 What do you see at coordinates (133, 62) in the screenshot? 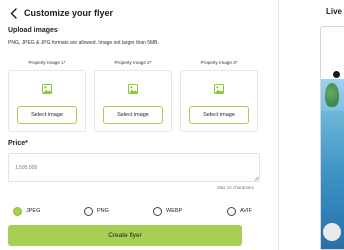
I see `image-card-label: Property Image 2*` at bounding box center [133, 62].